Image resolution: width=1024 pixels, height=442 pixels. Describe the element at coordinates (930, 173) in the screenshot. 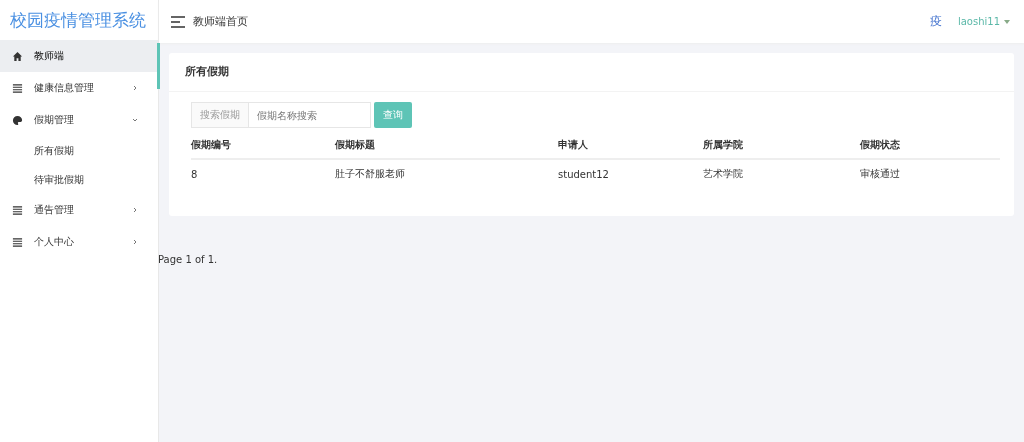

I see `table-cell: 审核通过` at that location.